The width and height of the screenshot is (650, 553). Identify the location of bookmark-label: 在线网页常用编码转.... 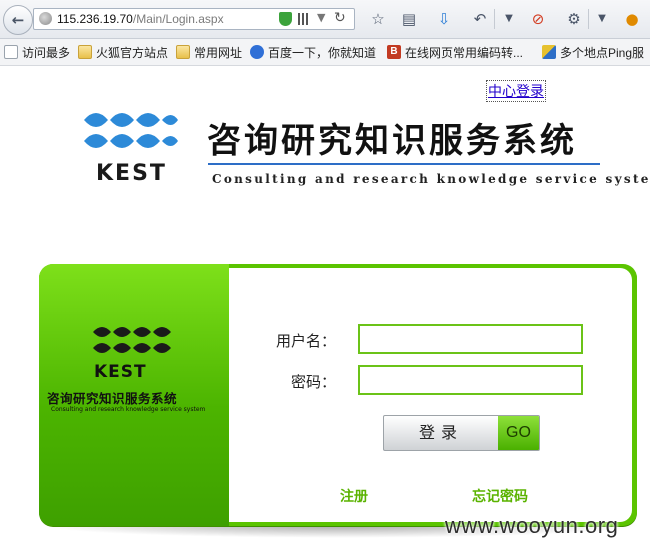
(464, 52).